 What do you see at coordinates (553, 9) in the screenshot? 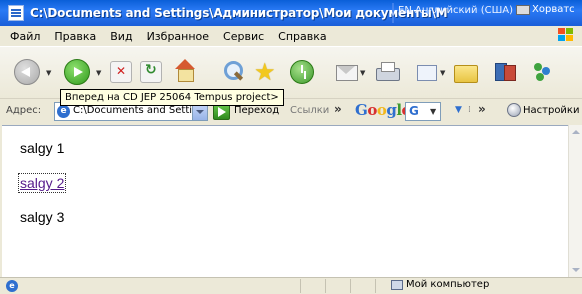
I see `keyboard-label: Хорватс` at bounding box center [553, 9].